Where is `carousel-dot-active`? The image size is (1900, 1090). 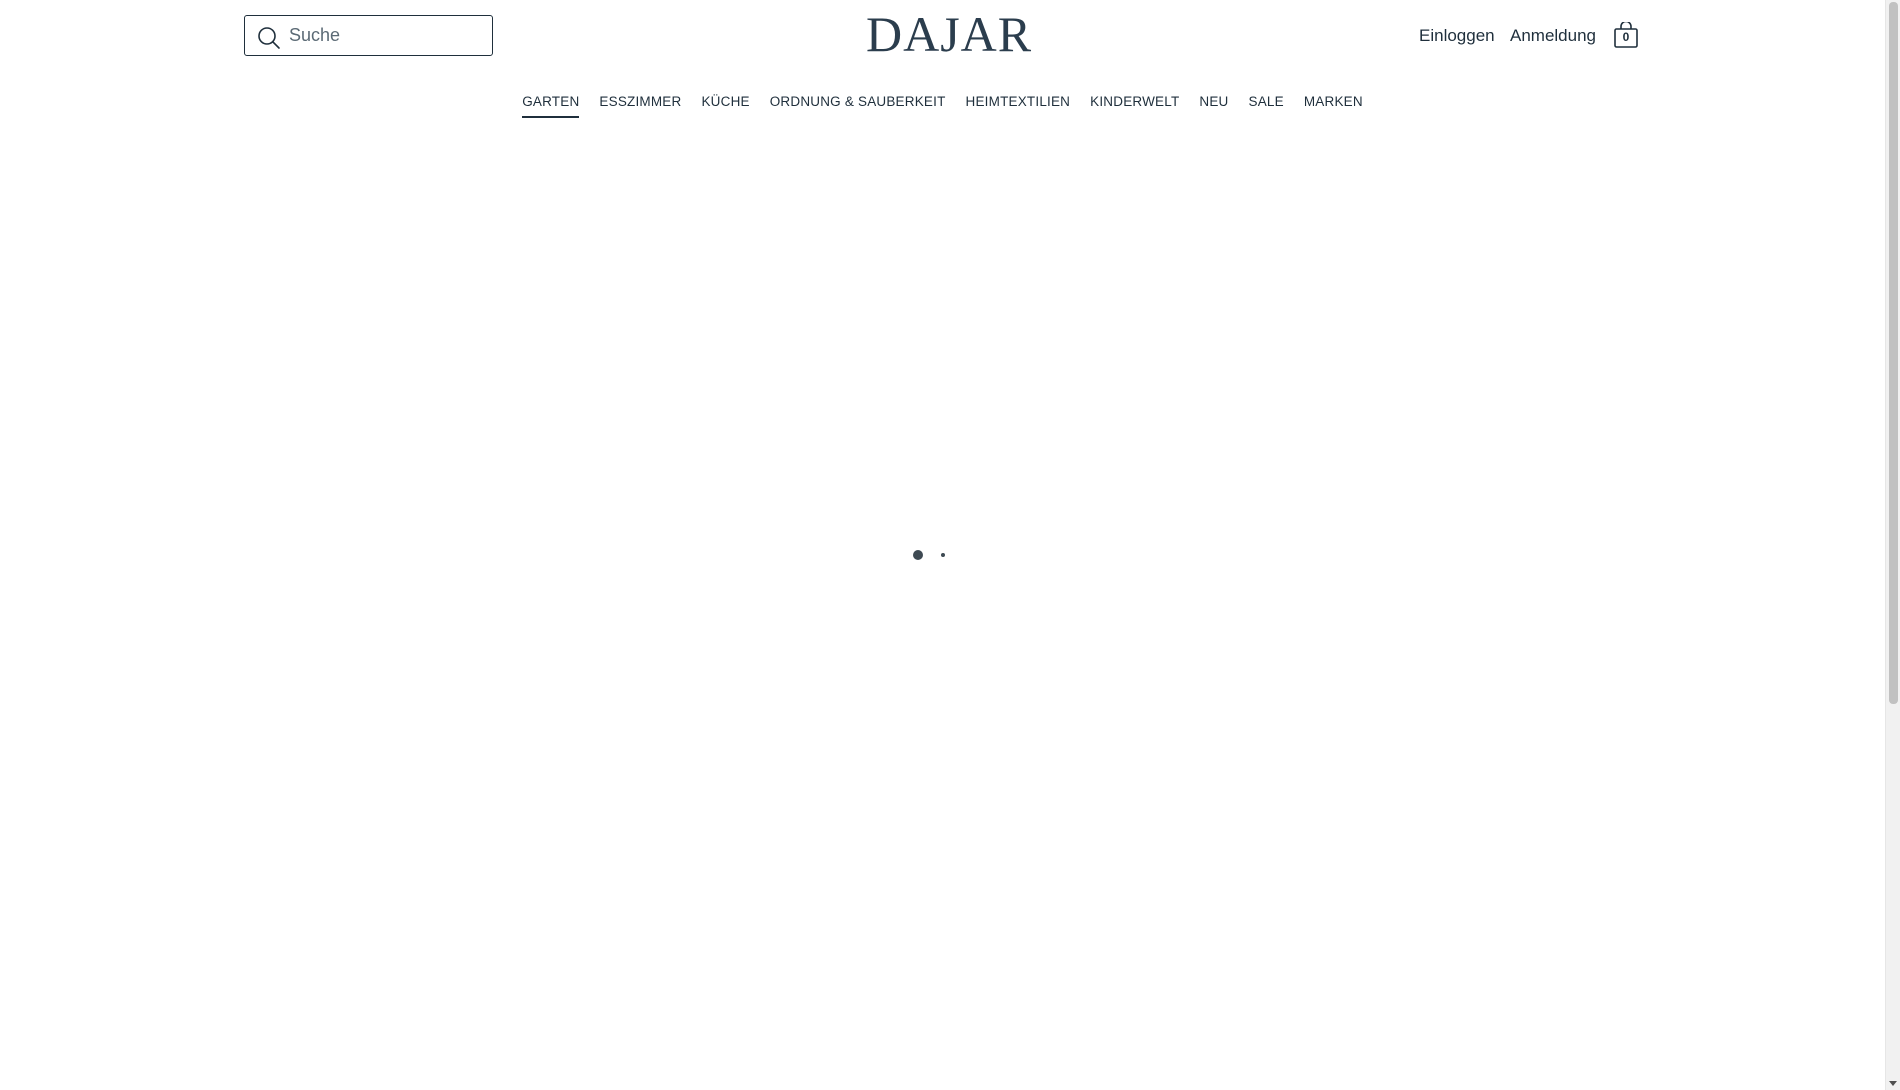 carousel-dot-active is located at coordinates (918, 555).